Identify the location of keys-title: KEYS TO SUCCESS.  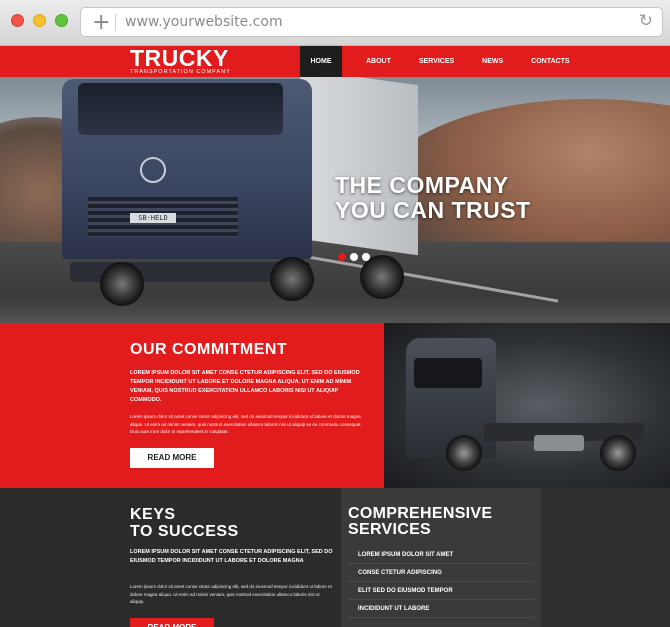
(184, 523).